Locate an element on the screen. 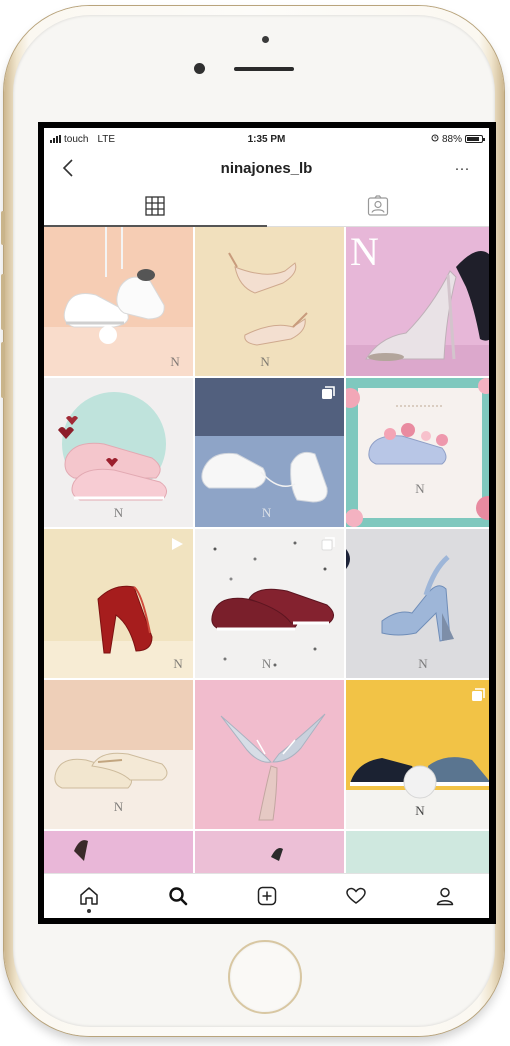 The image size is (510, 1046). add-post-icon is located at coordinates (266, 896).